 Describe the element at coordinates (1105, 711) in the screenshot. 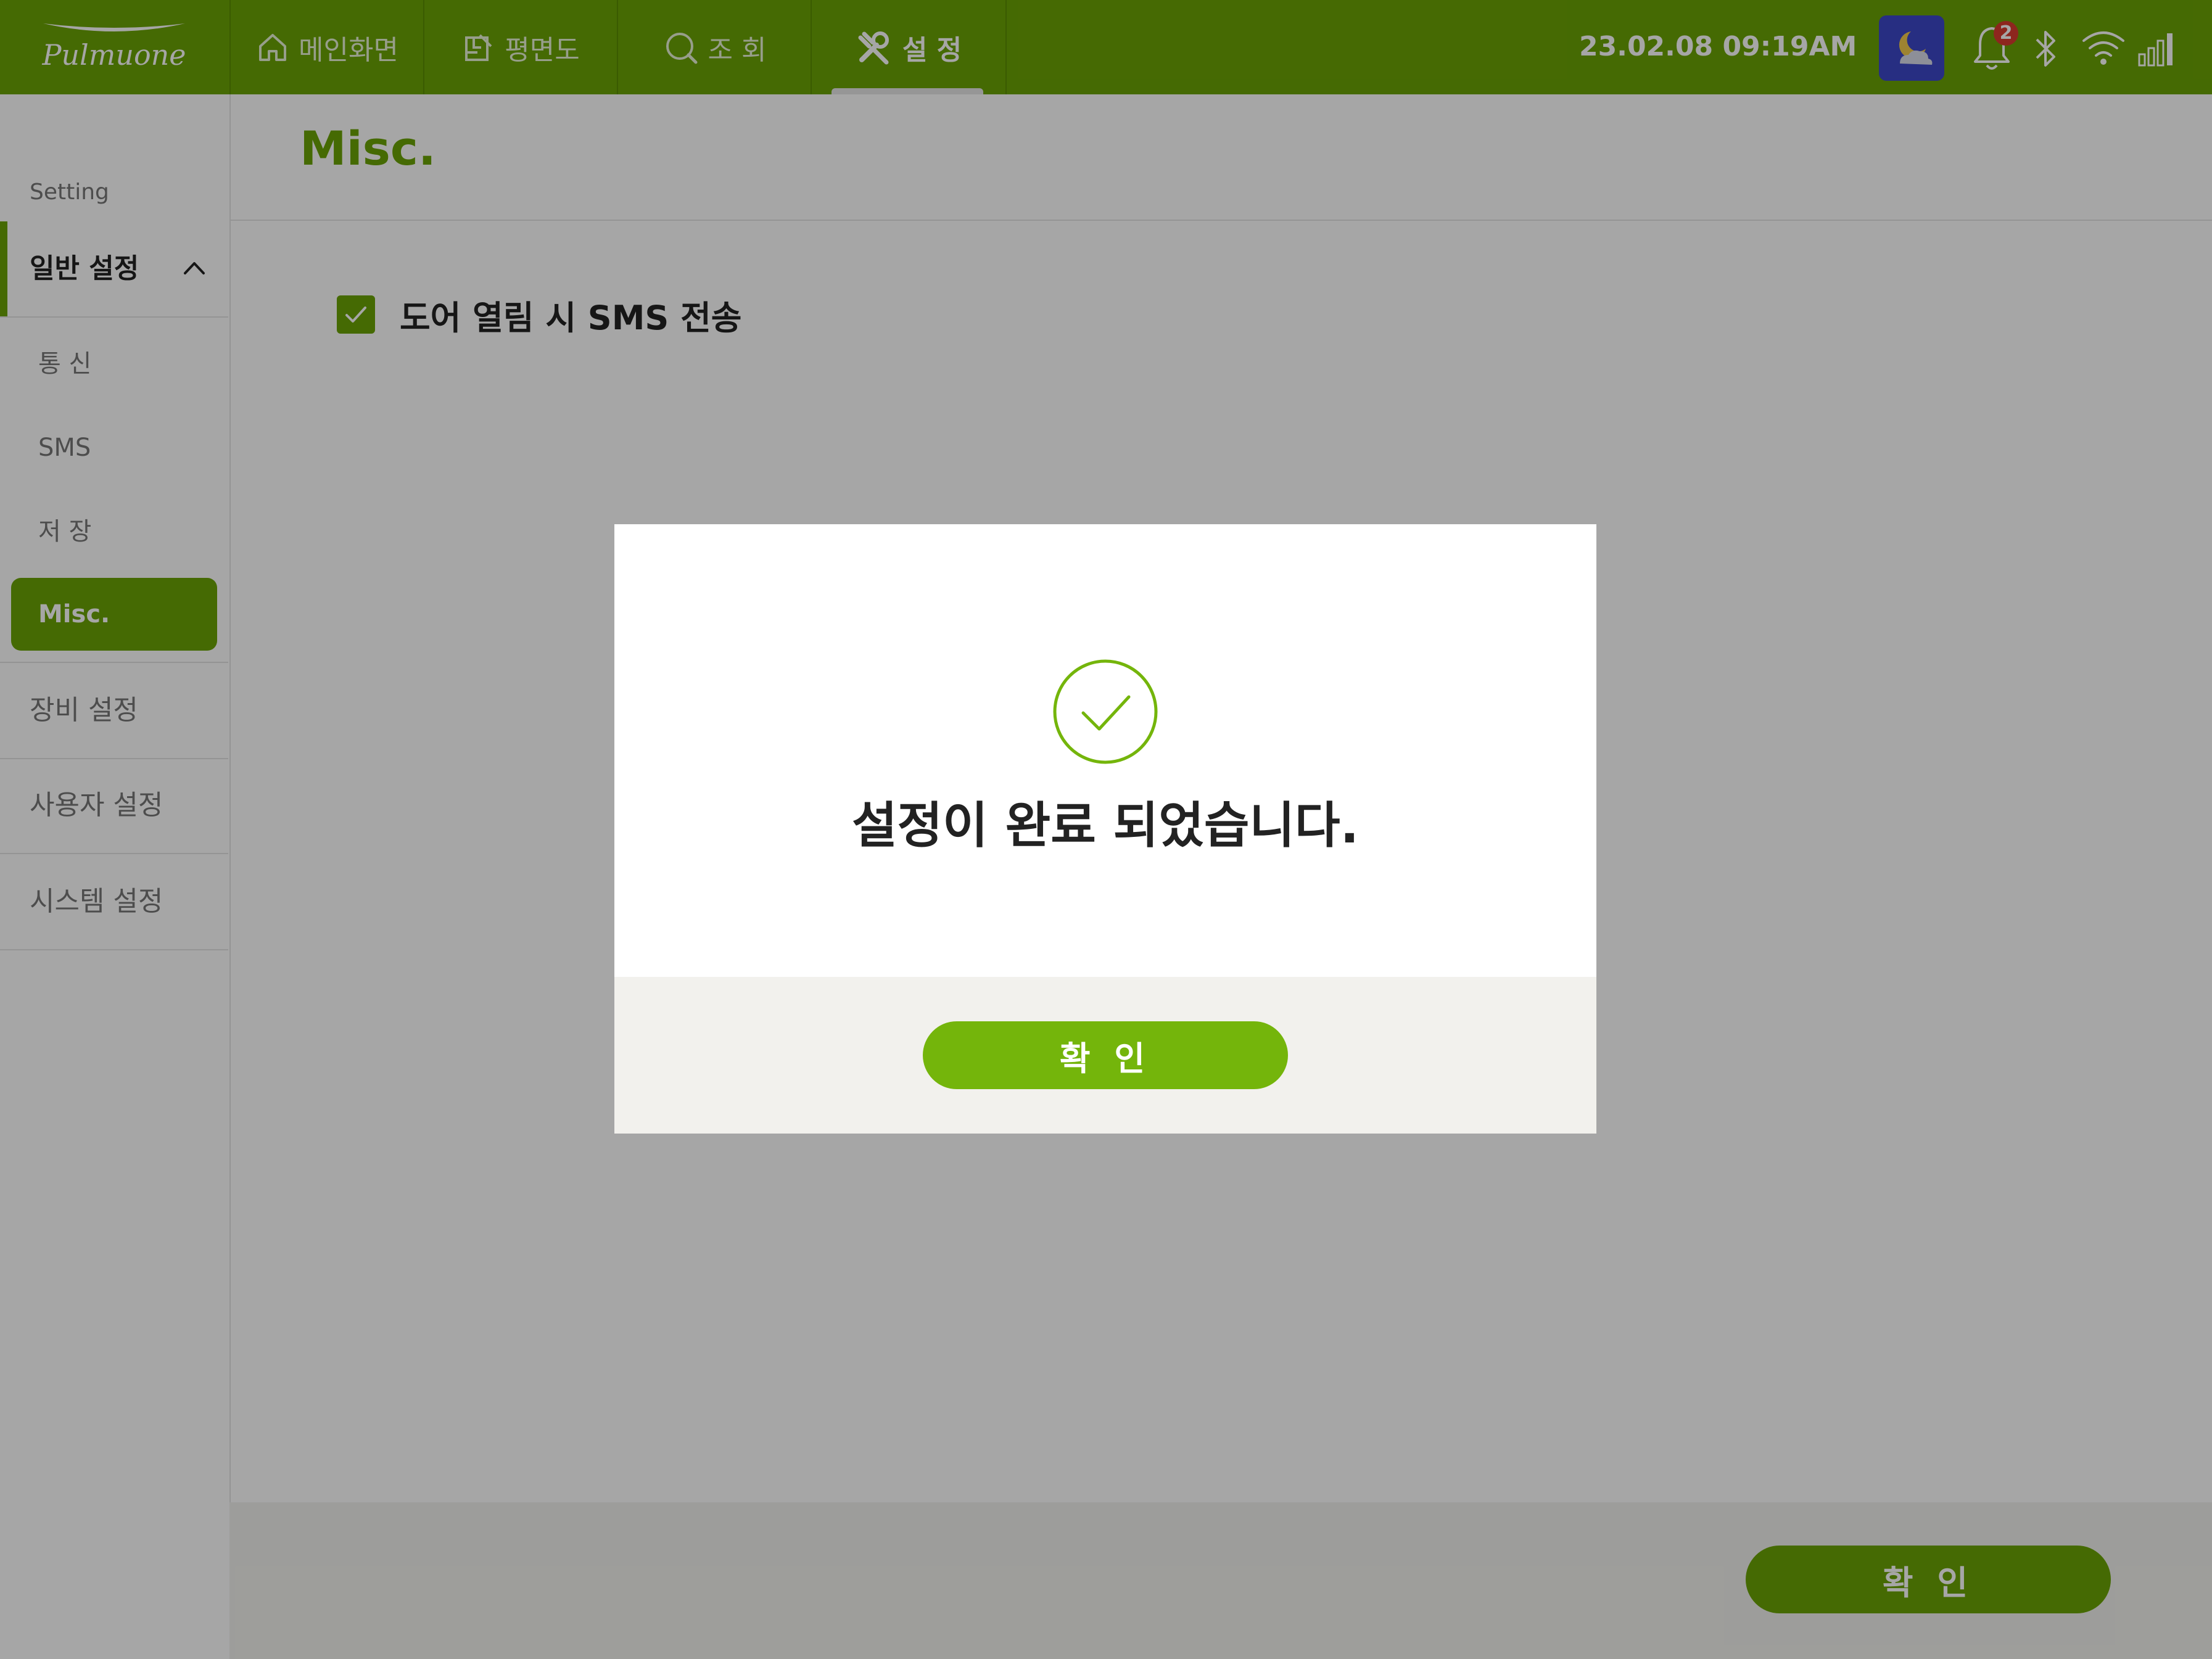

I see `check-circle-icon` at that location.